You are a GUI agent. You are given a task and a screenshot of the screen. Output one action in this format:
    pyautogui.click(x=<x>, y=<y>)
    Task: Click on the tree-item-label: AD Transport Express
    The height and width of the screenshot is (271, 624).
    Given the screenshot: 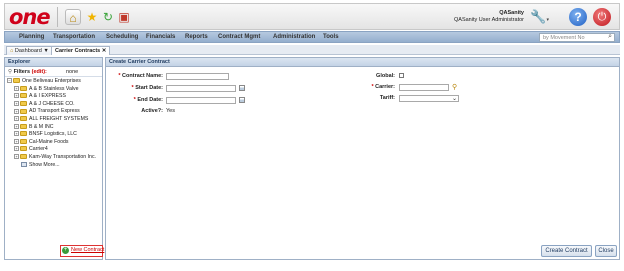 What is the action you would take?
    pyautogui.click(x=54, y=111)
    